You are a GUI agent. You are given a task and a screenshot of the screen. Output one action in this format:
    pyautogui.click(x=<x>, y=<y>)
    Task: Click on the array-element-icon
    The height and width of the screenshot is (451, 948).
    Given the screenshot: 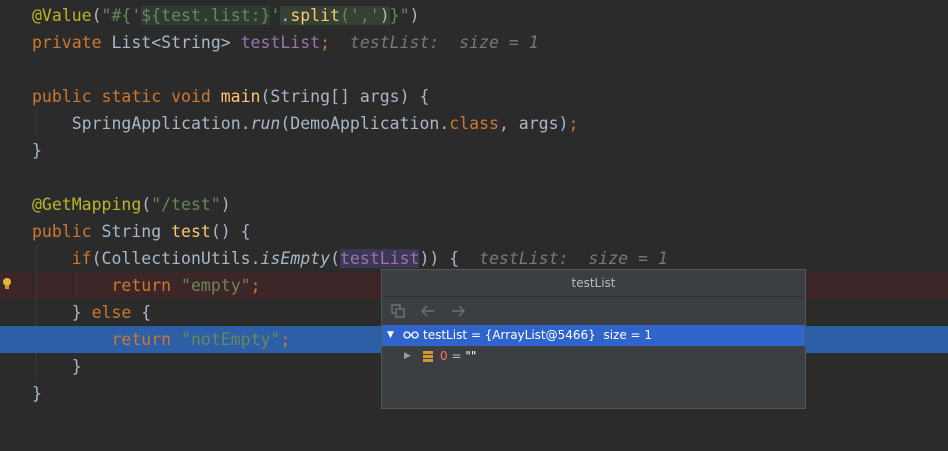 What is the action you would take?
    pyautogui.click(x=428, y=356)
    